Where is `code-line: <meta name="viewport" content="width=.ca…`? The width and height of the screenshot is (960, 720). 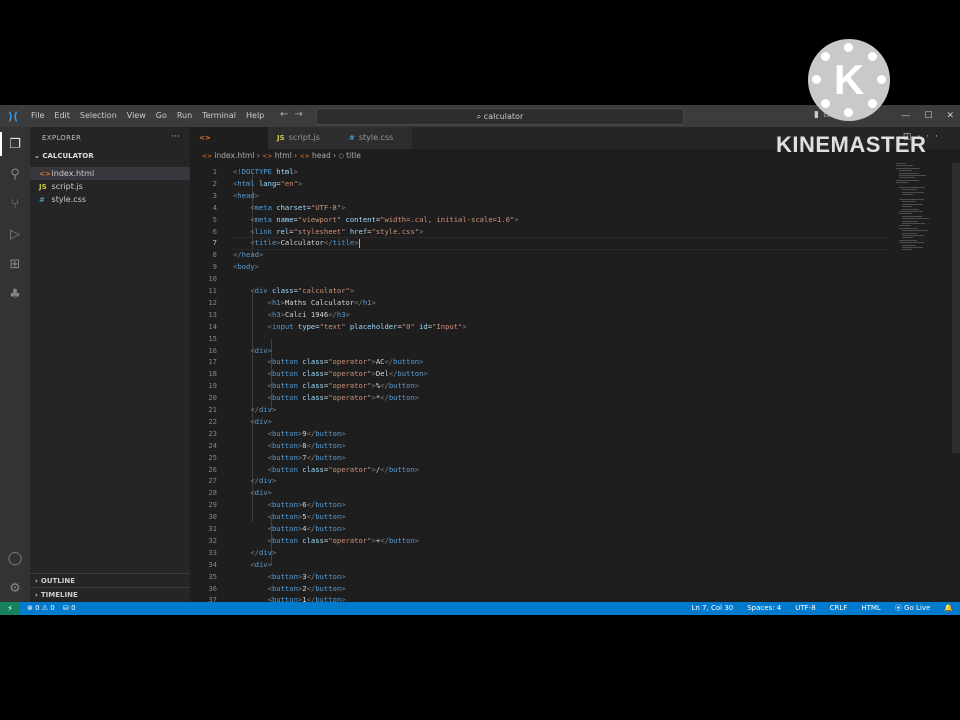
code-line: <meta name="viewport" content="width=.ca… is located at coordinates (558, 220).